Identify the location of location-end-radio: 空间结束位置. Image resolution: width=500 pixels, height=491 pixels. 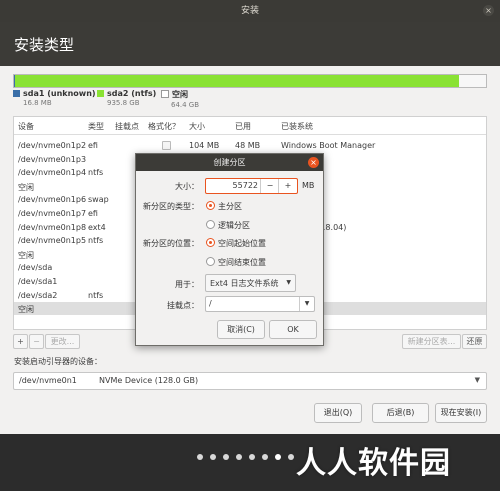
(236, 262).